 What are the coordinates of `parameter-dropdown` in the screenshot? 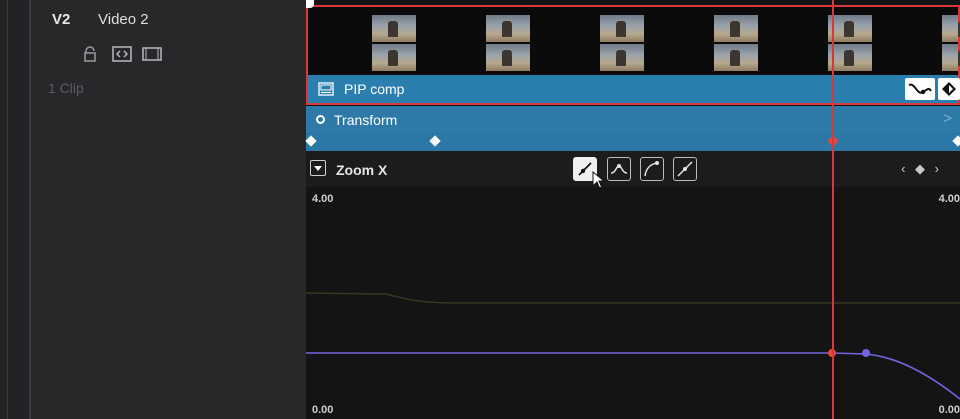 It's located at (318, 168).